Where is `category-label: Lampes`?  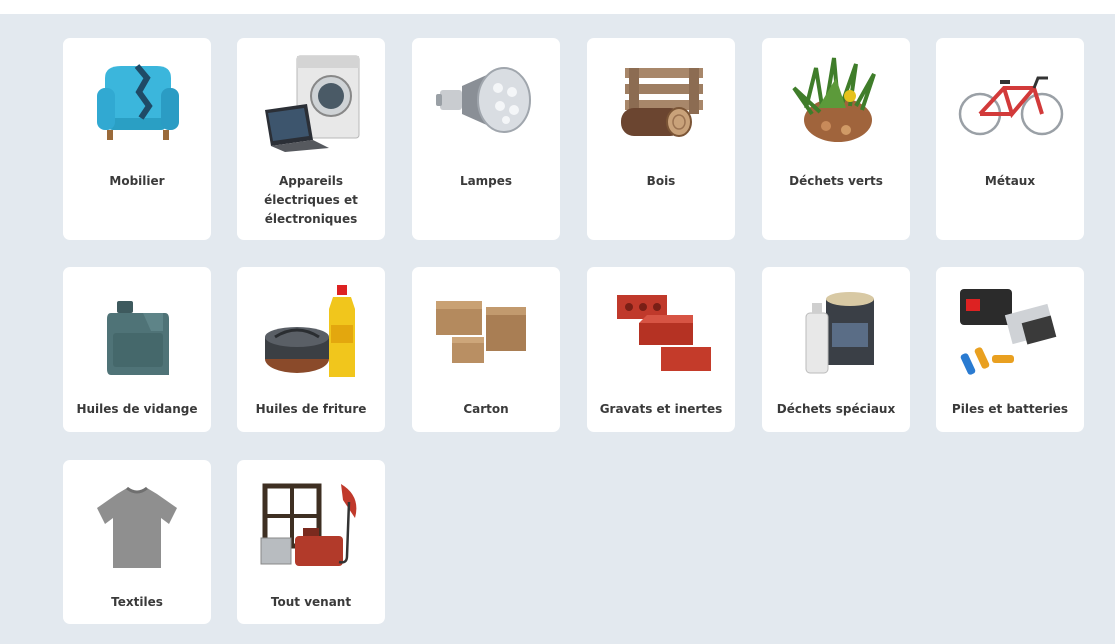 category-label: Lampes is located at coordinates (486, 181).